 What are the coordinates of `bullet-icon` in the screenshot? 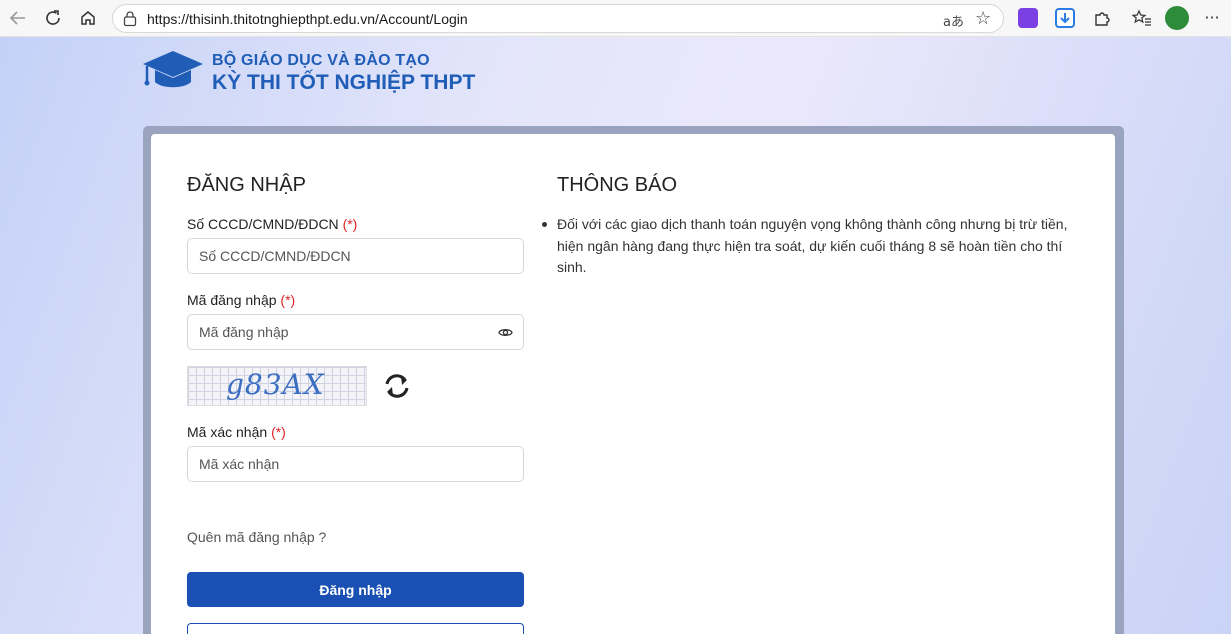 It's located at (544, 224).